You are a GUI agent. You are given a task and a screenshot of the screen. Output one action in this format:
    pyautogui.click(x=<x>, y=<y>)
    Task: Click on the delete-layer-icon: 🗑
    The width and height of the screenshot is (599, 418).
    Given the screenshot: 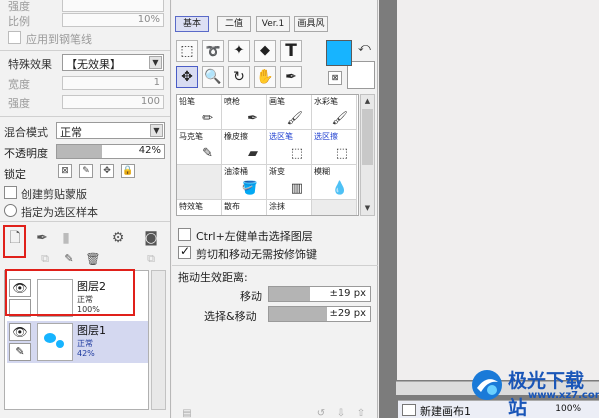 What is the action you would take?
    pyautogui.click(x=93, y=259)
    